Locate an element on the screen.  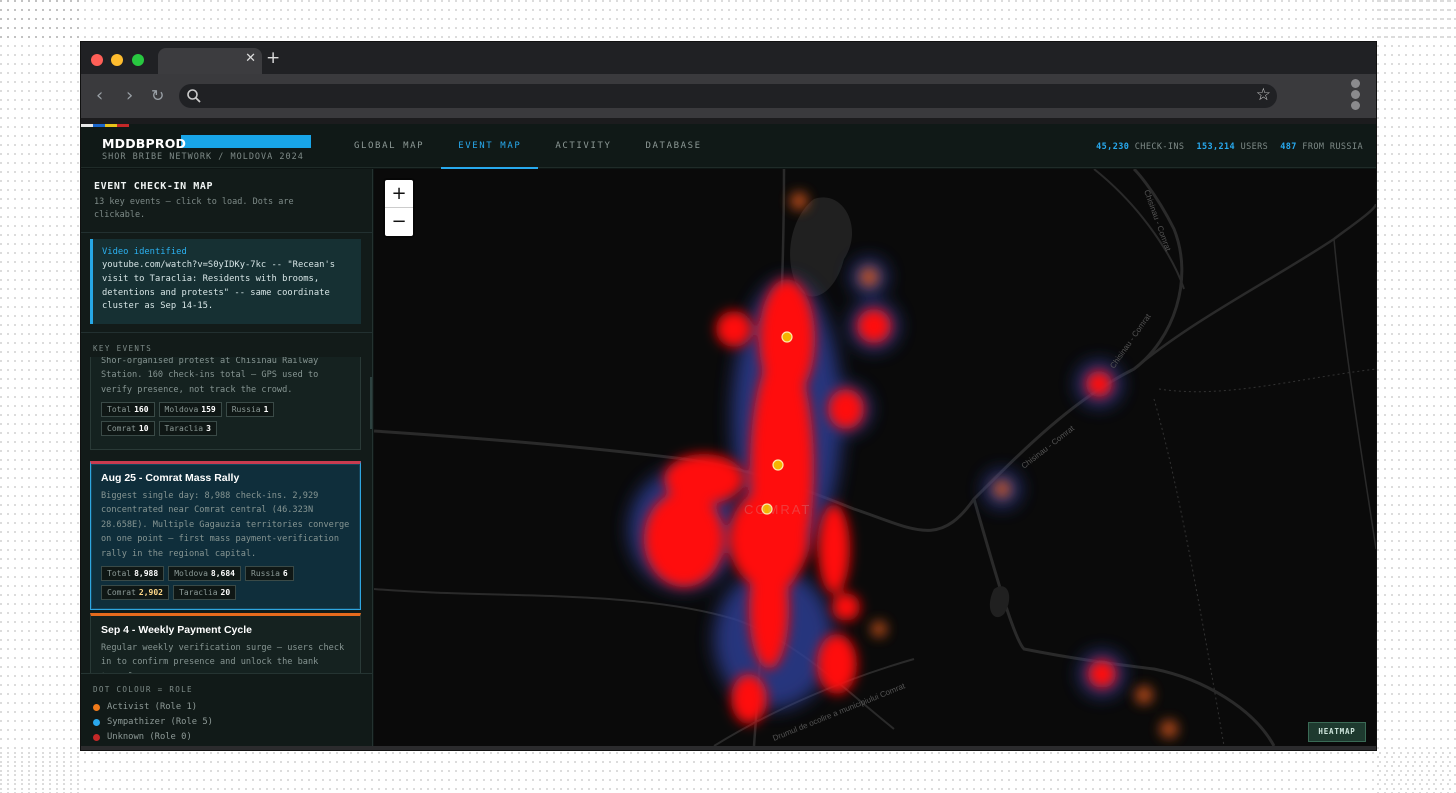
browser-tab: ✕ is located at coordinates (210, 61).